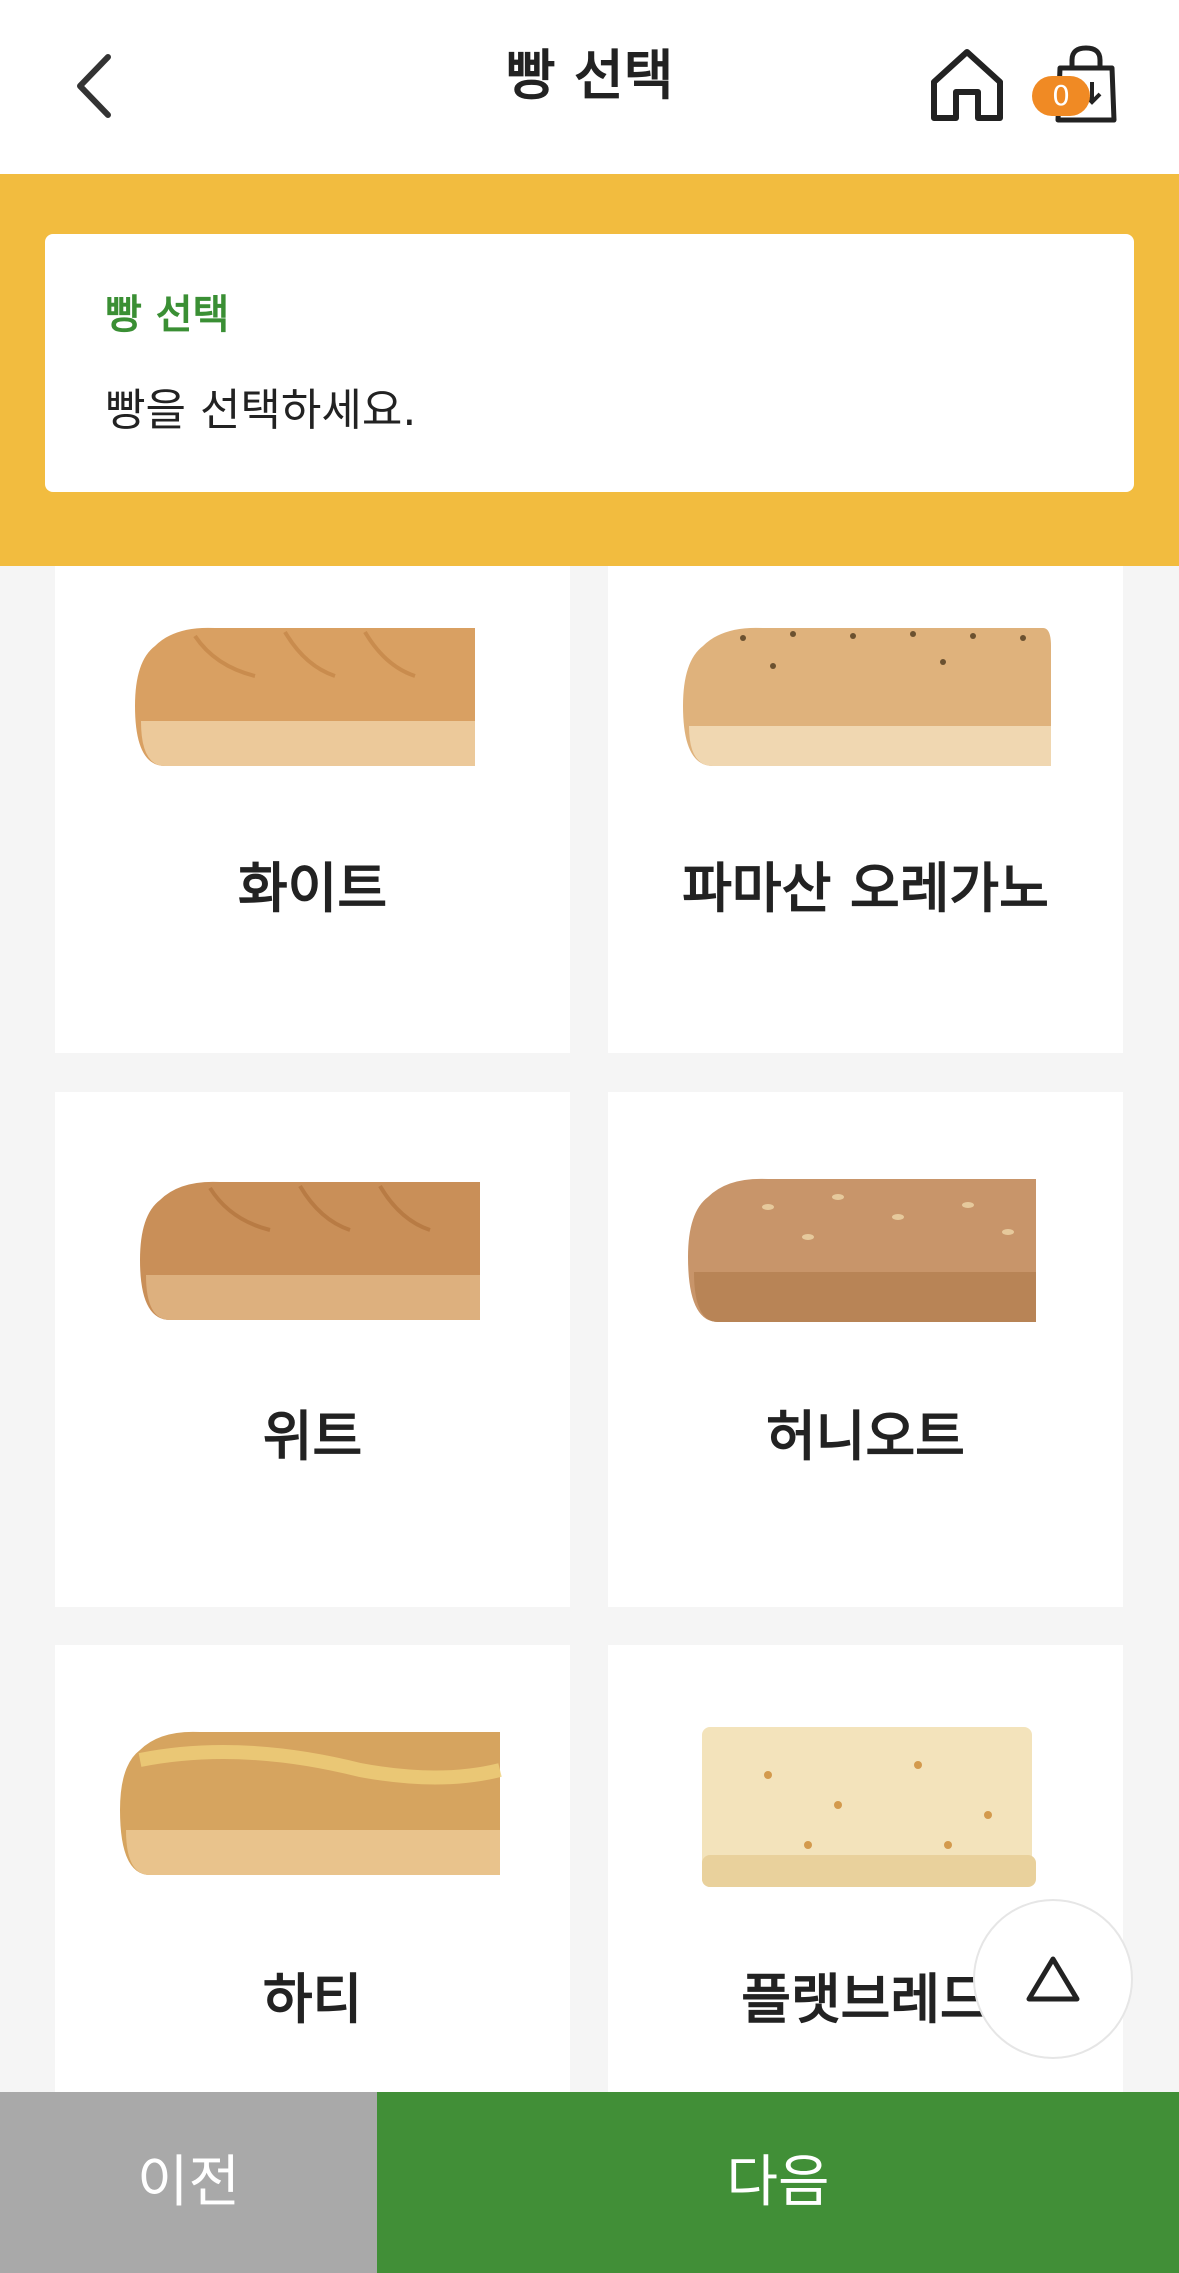 The height and width of the screenshot is (2273, 1179). I want to click on home-button, so click(967, 85).